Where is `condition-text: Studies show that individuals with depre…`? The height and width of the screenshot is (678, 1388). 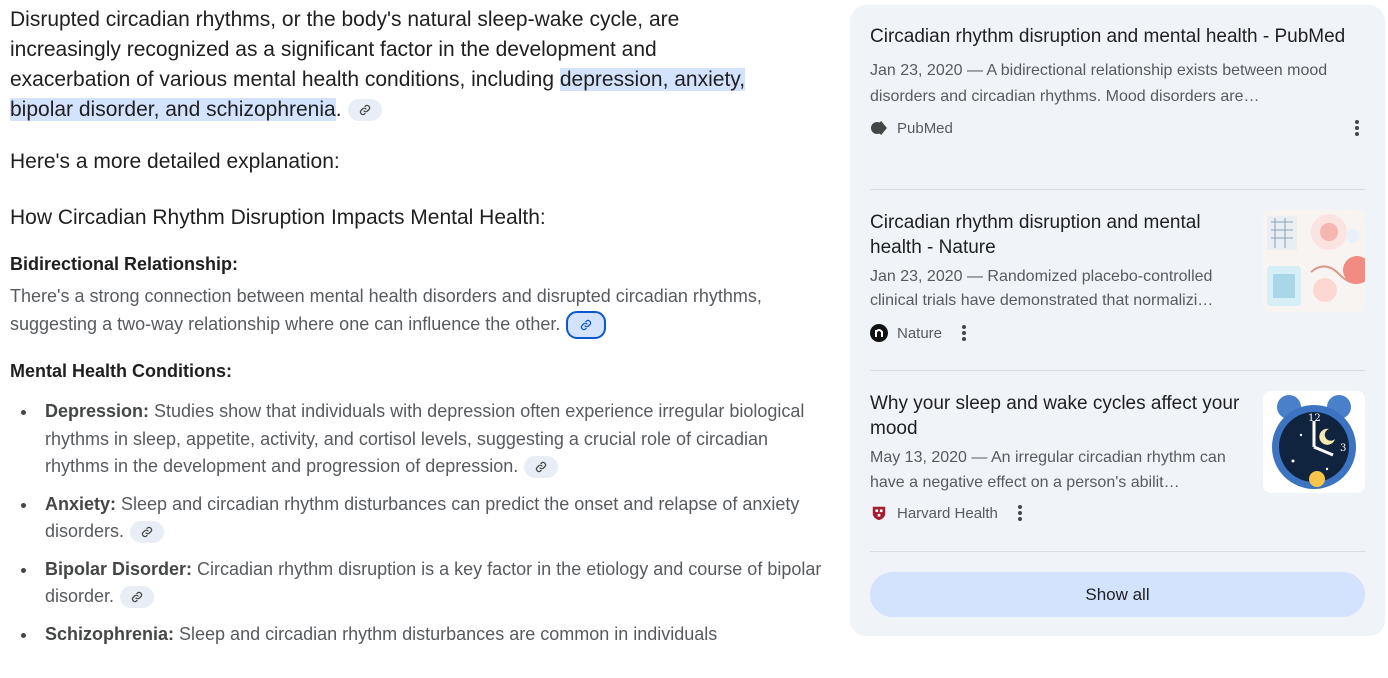 condition-text: Studies show that individuals with depre… is located at coordinates (425, 438).